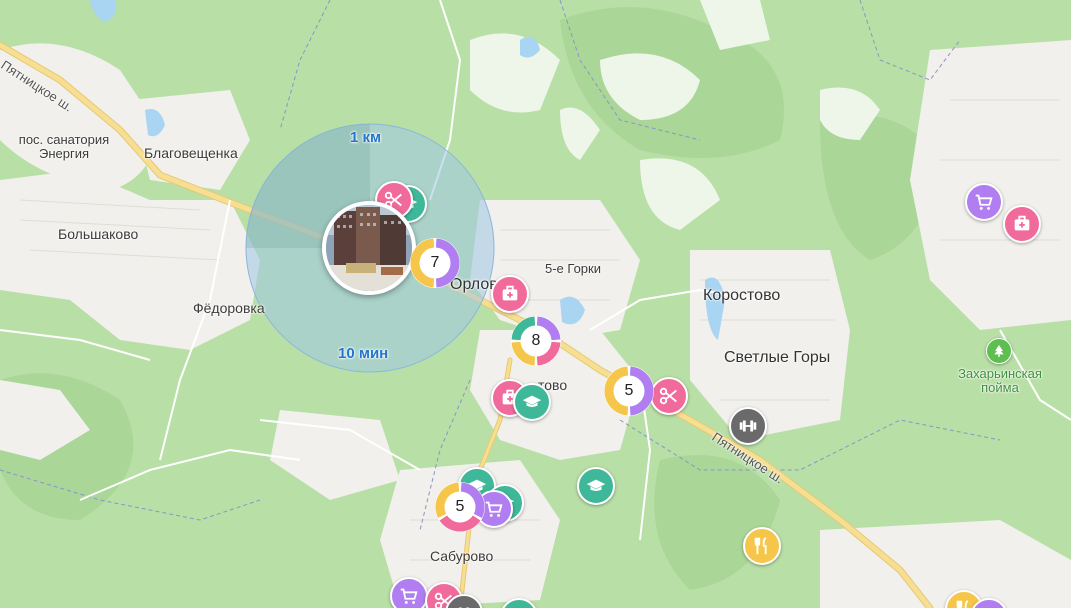 The image size is (1071, 608). Describe the element at coordinates (191, 153) in the screenshot. I see `place-label-blagoveshchenka: Благовещенка` at that location.